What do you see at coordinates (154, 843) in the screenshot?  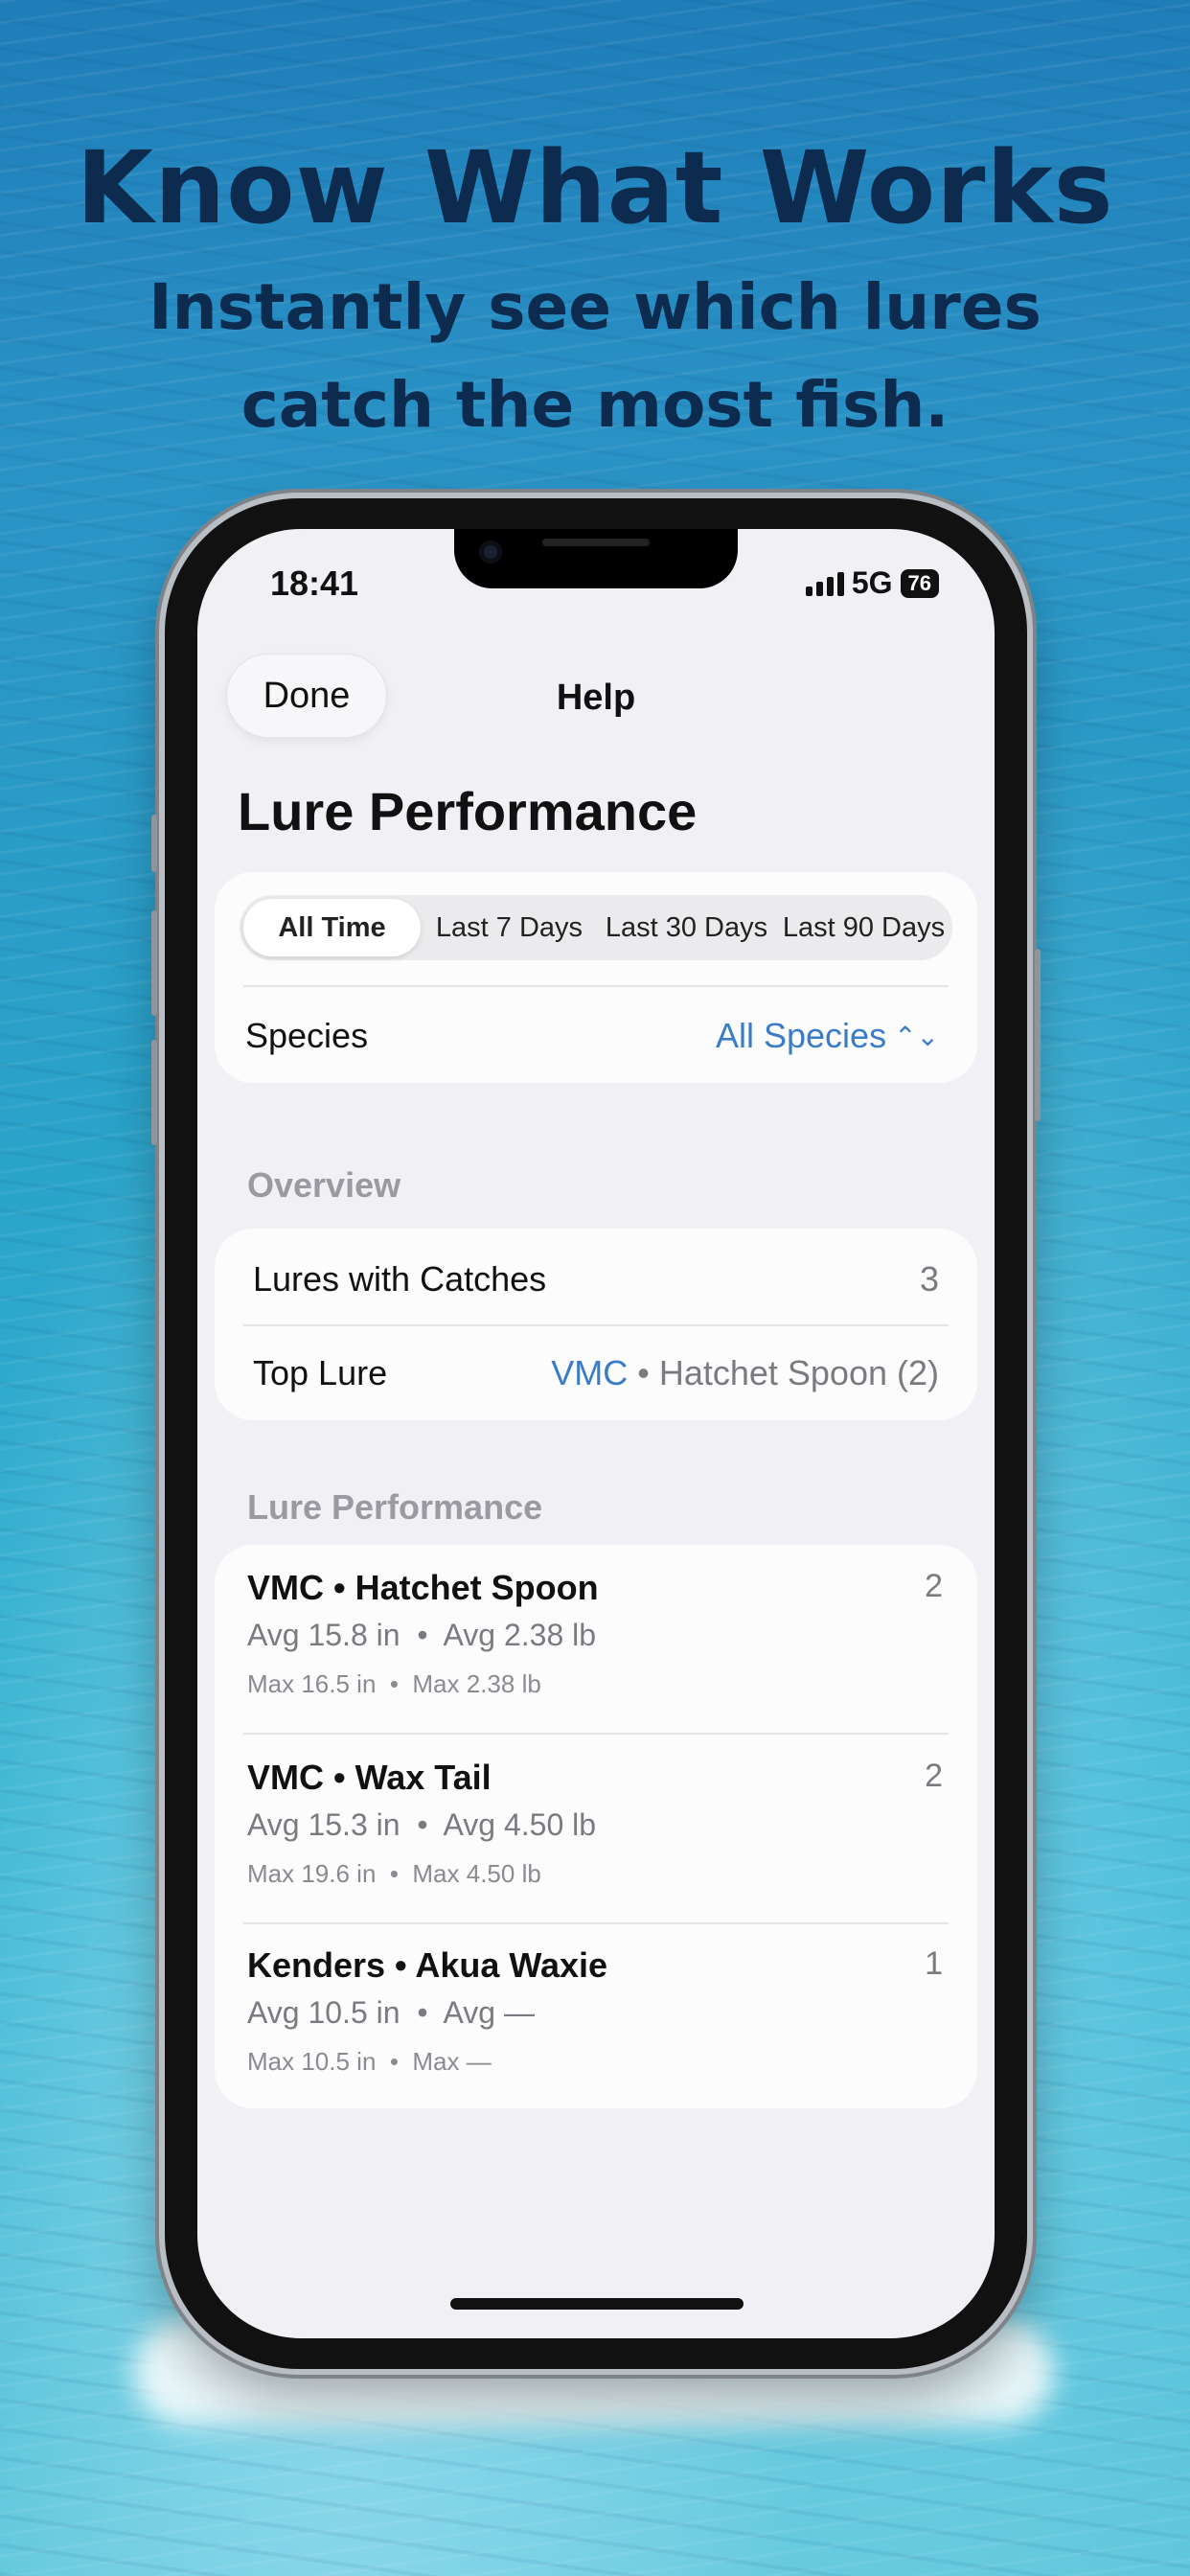 I see `silent-switch` at bounding box center [154, 843].